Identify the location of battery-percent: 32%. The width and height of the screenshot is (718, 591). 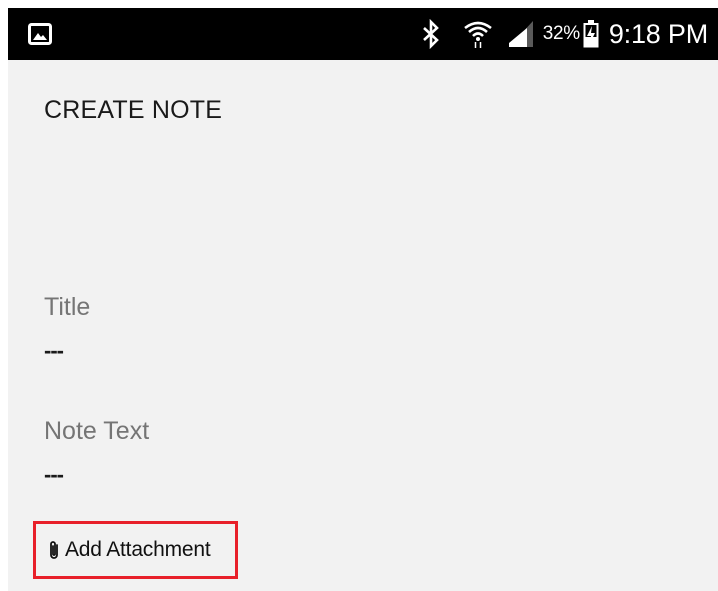
(561, 33).